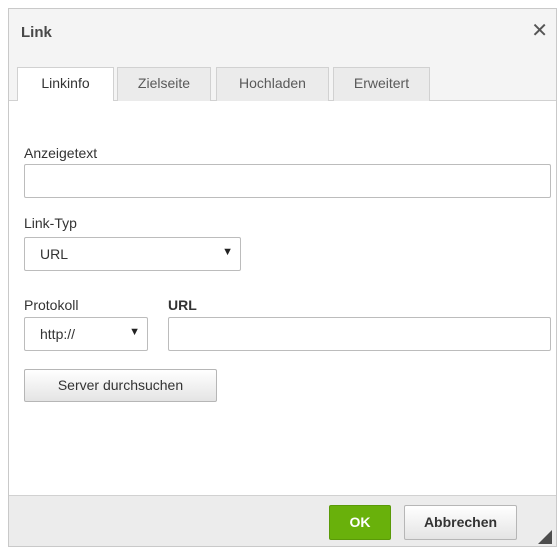  Describe the element at coordinates (61, 153) in the screenshot. I see `display-text-label: Anzeigetext` at that location.